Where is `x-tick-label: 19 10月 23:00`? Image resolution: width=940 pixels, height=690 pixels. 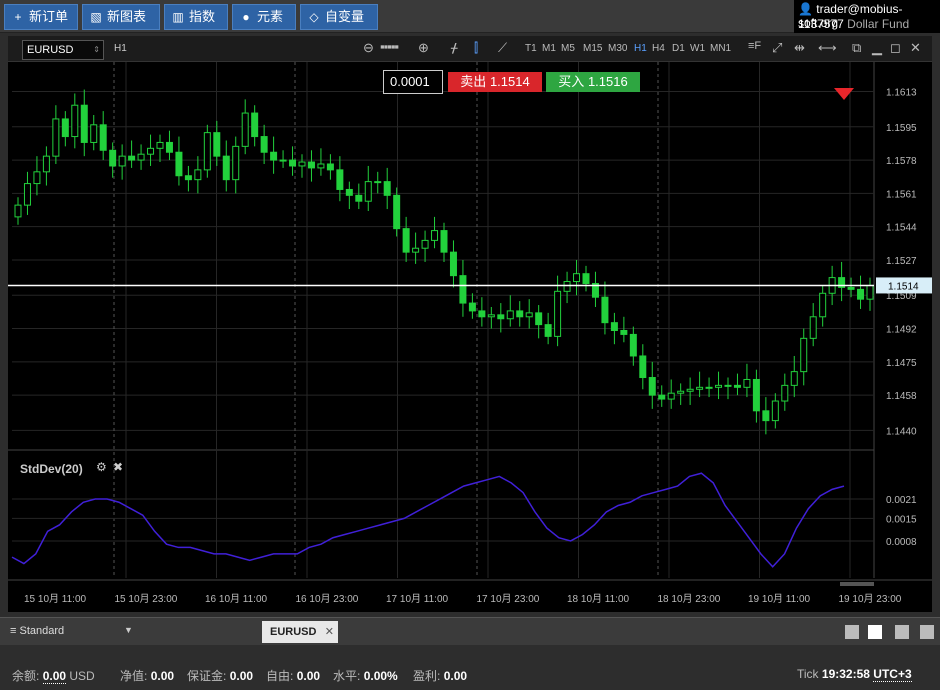
x-tick-label: 19 10月 23:00 is located at coordinates (870, 599).